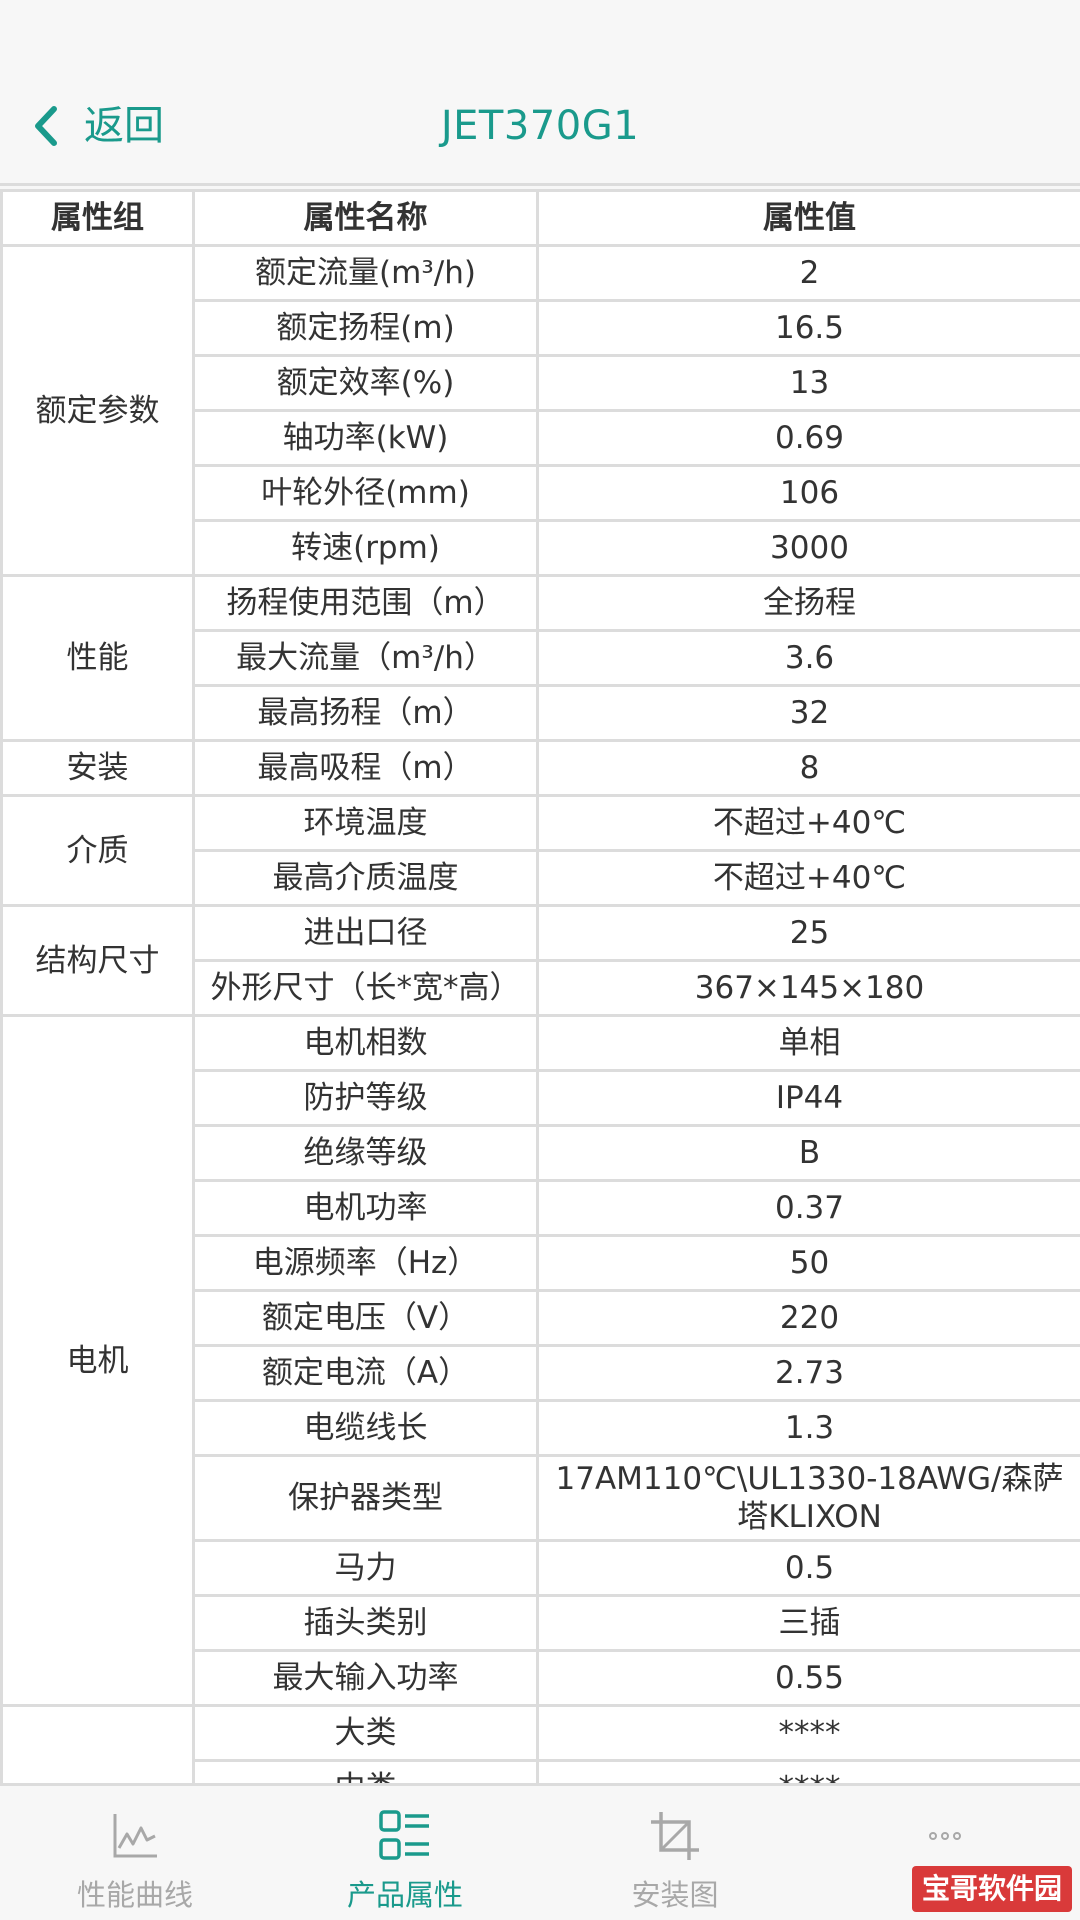  Describe the element at coordinates (365, 878) in the screenshot. I see `attribute-name-cell: 最高介质温度` at that location.